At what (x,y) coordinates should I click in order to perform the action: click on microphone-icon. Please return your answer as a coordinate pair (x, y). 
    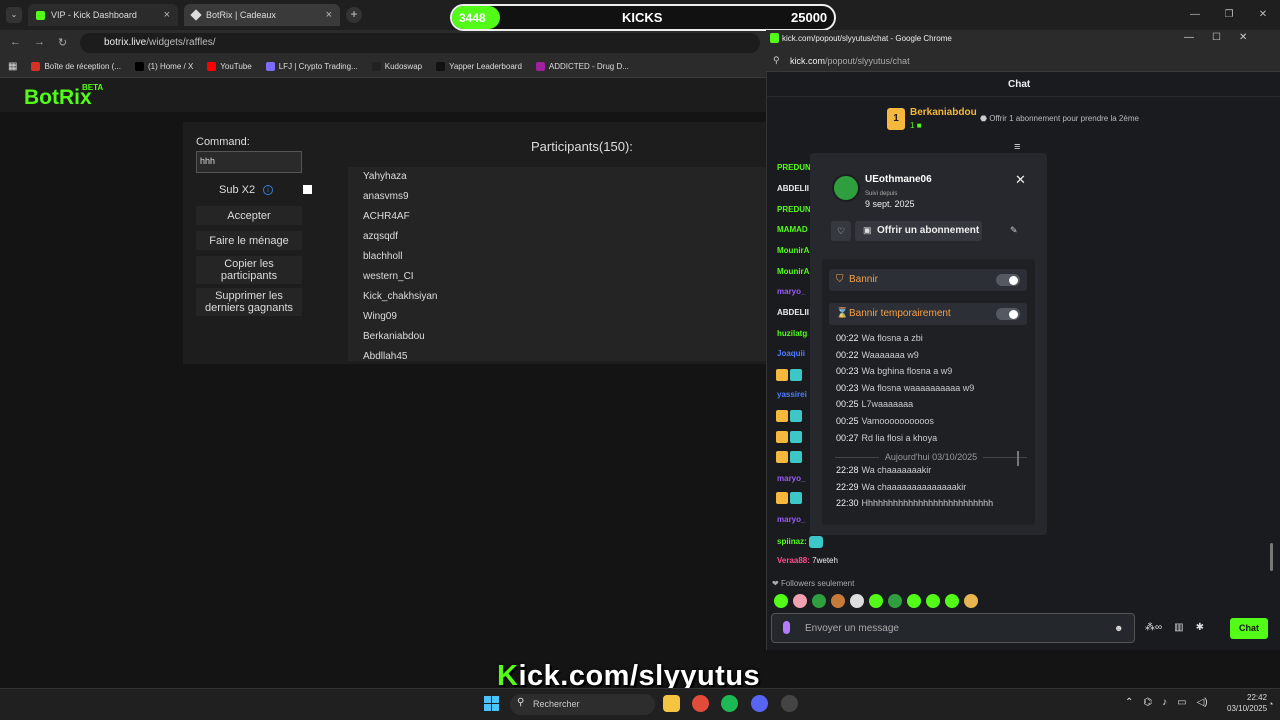
    Looking at the image, I should click on (786, 627).